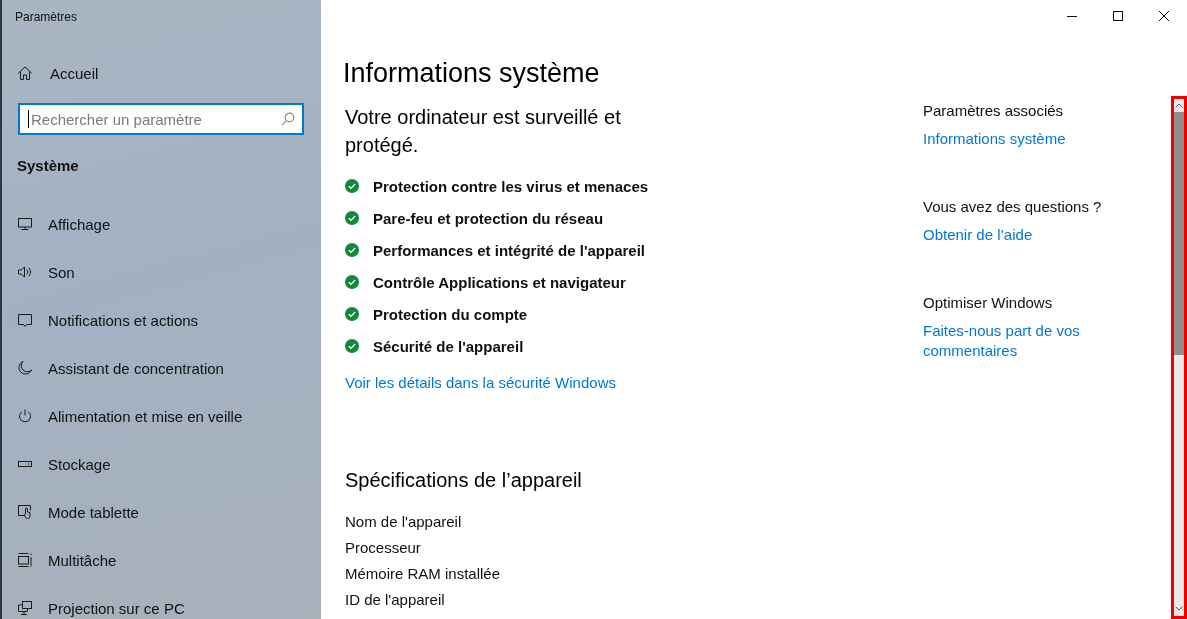  Describe the element at coordinates (1179, 233) in the screenshot. I see `scrollbar-thumb` at that location.